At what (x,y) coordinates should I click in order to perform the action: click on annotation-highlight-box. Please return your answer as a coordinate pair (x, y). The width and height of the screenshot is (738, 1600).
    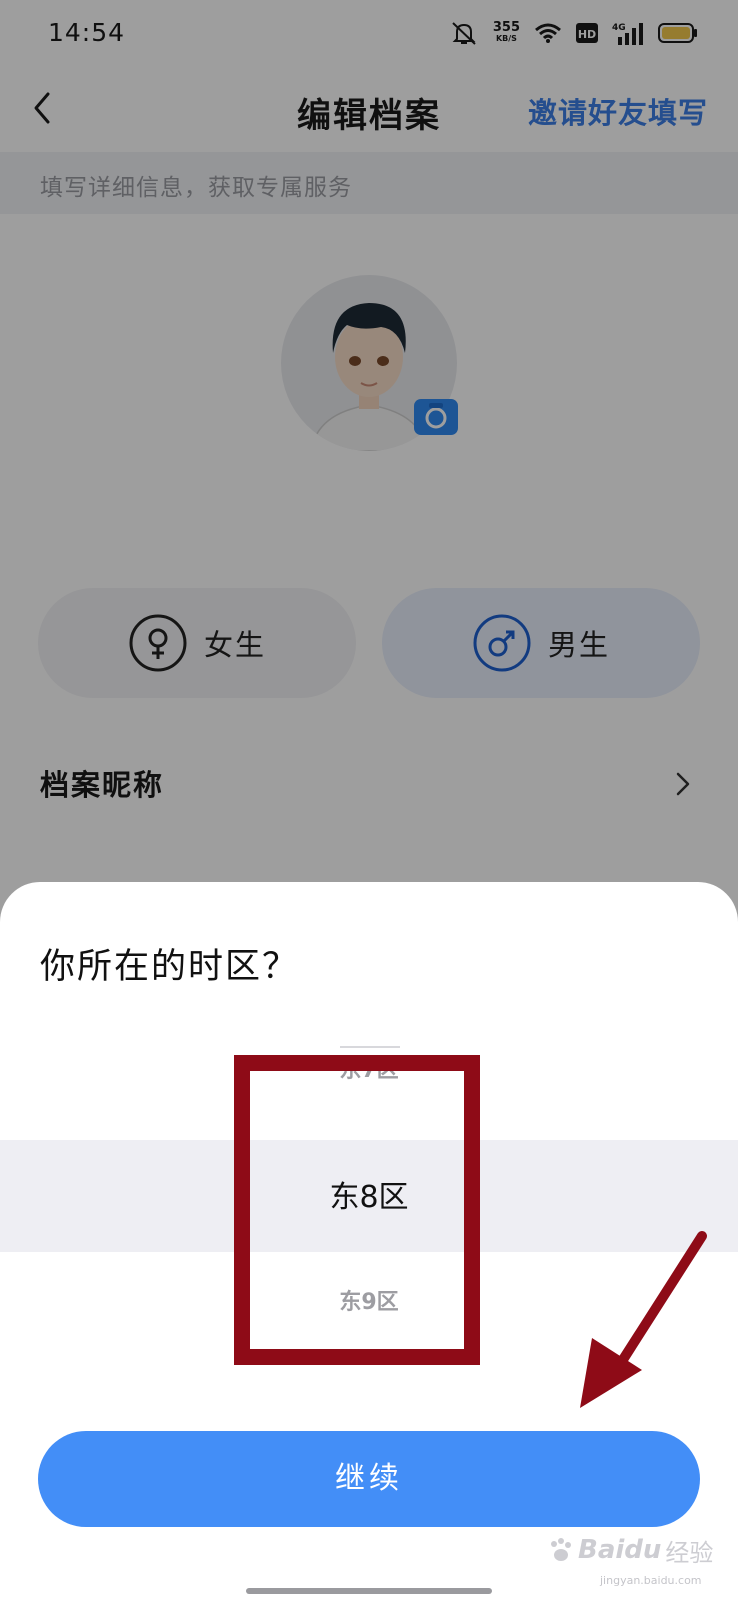
    Looking at the image, I should click on (357, 1210).